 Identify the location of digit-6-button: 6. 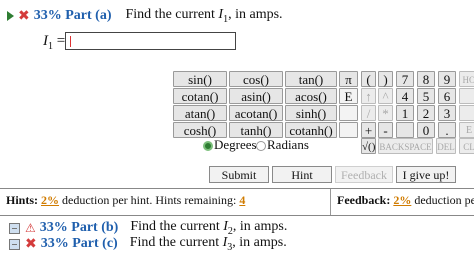
(447, 96).